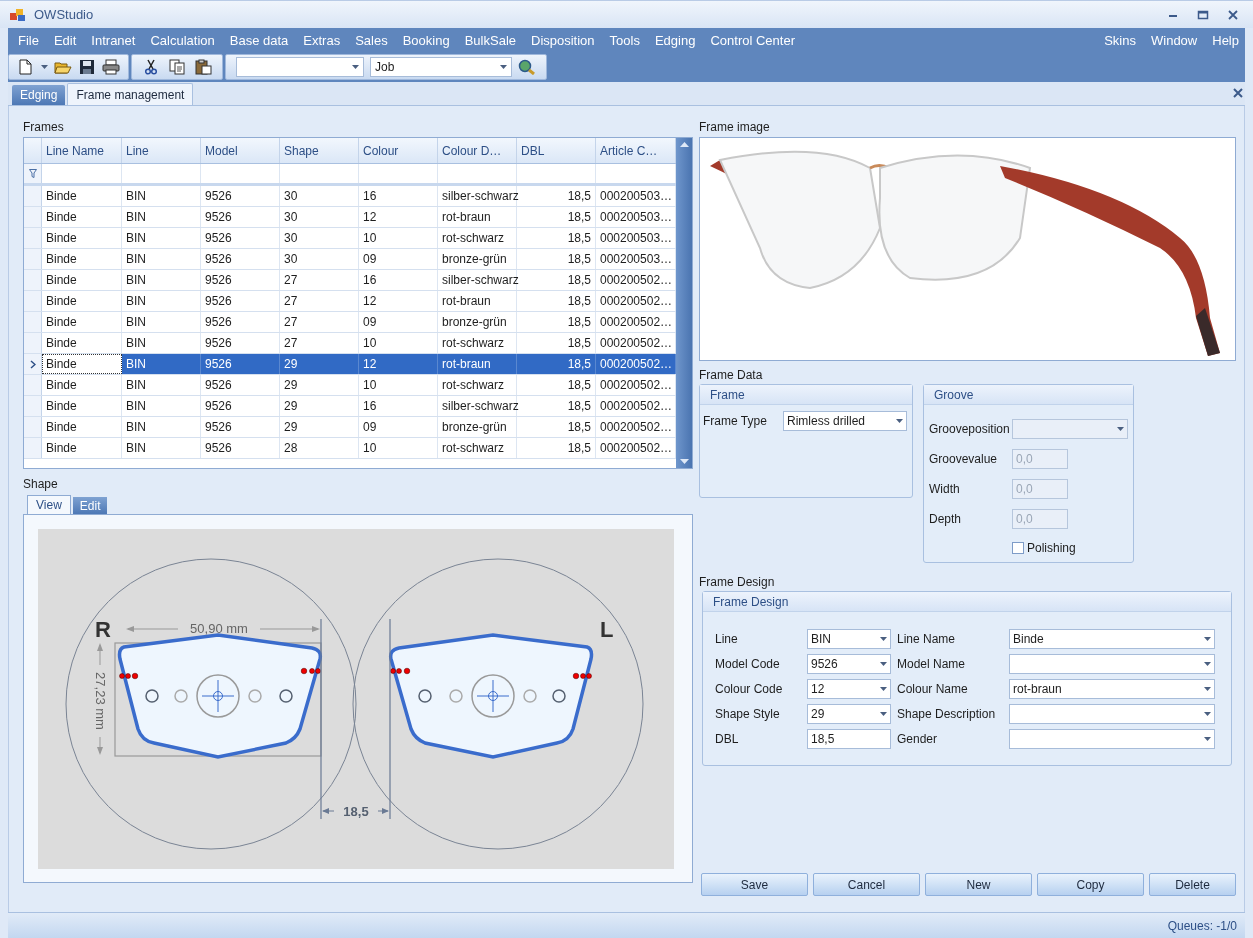  I want to click on table-cell: 16, so click(398, 280).